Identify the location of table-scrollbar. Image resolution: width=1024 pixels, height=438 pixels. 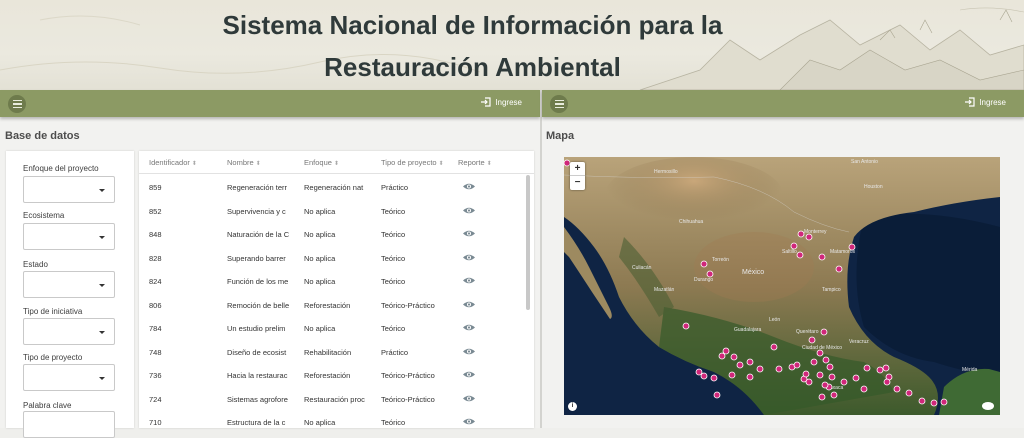
(528, 242).